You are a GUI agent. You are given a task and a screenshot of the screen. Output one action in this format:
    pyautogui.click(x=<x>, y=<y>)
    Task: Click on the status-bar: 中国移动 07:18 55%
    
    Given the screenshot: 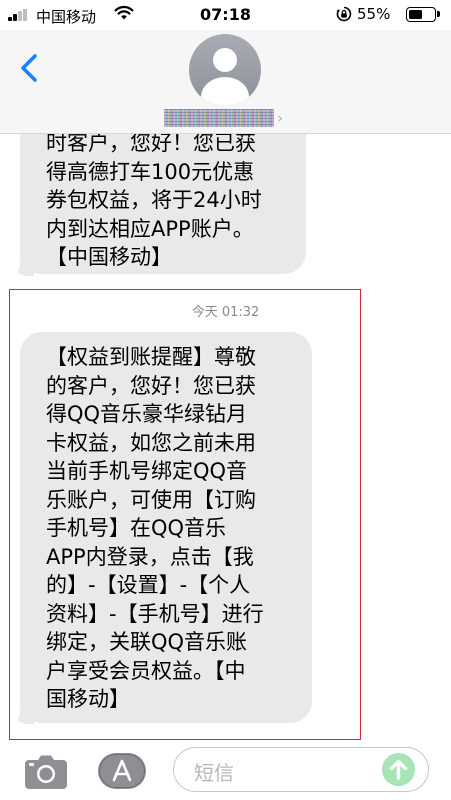 What is the action you would take?
    pyautogui.click(x=225, y=15)
    